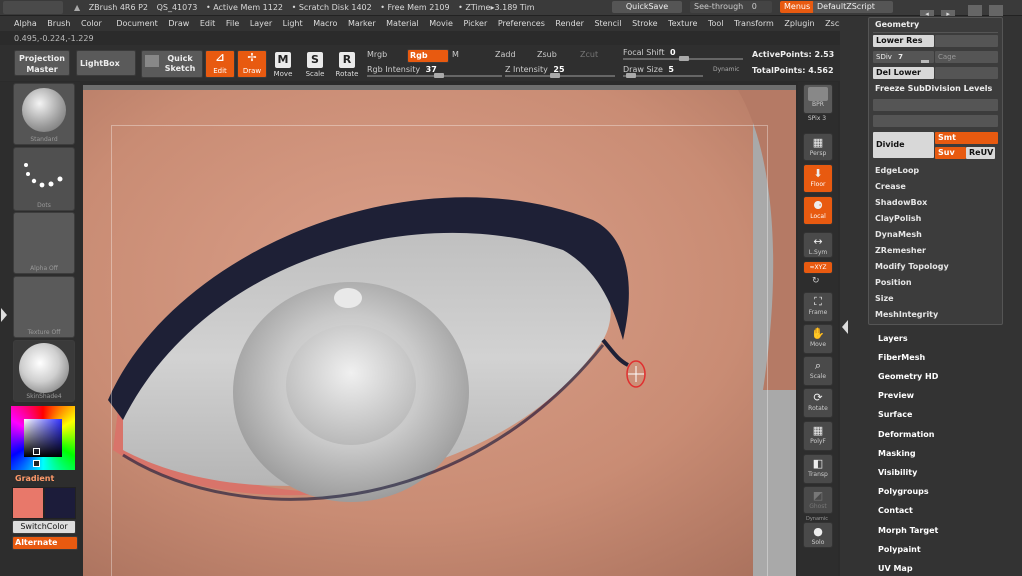 This screenshot has width=1022, height=576. Describe the element at coordinates (45, 543) in the screenshot. I see `alternate-button: Alternate` at that location.